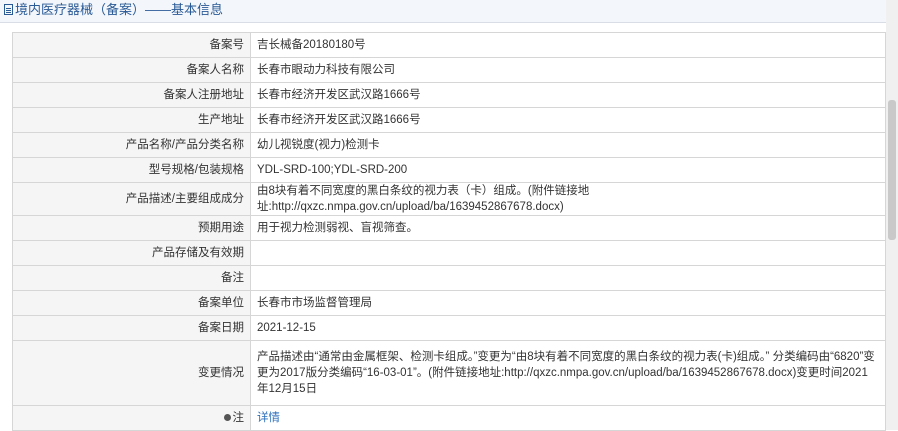 This screenshot has height=431, width=898. I want to click on note-label-cell: 注, so click(131, 418).